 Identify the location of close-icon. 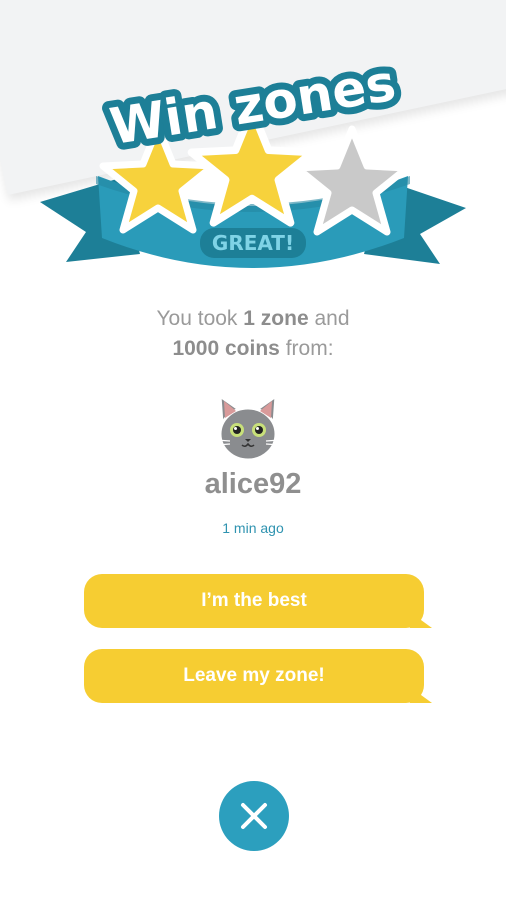
(254, 816).